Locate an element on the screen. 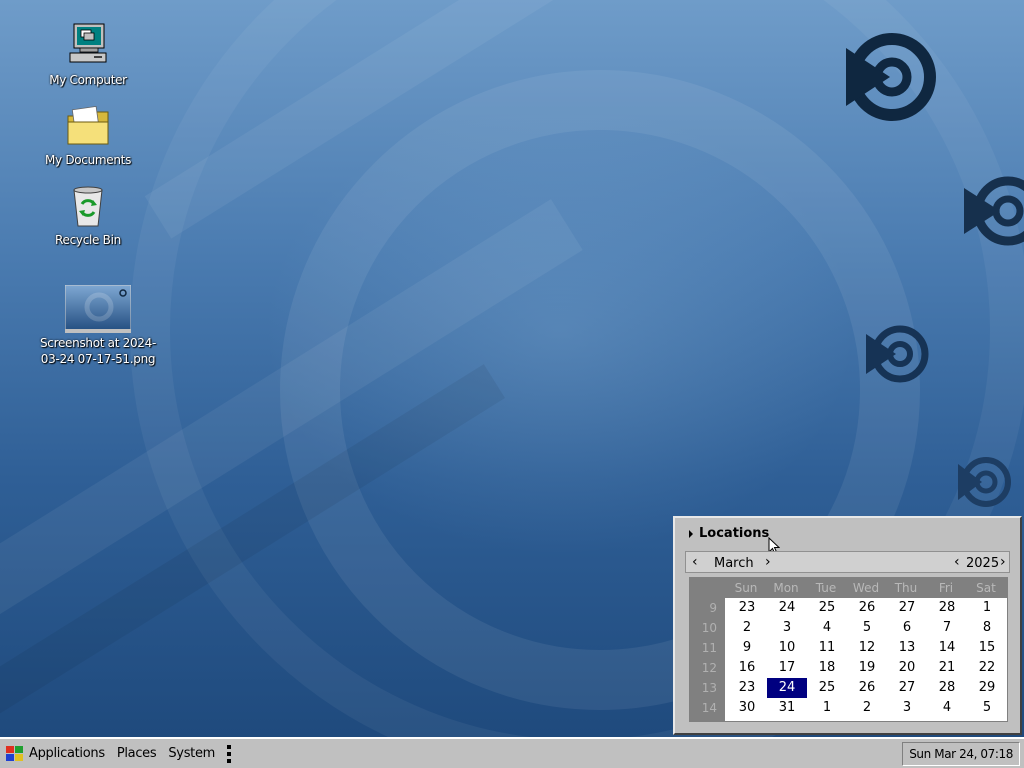  prev-month-button: ‹ is located at coordinates (695, 562).